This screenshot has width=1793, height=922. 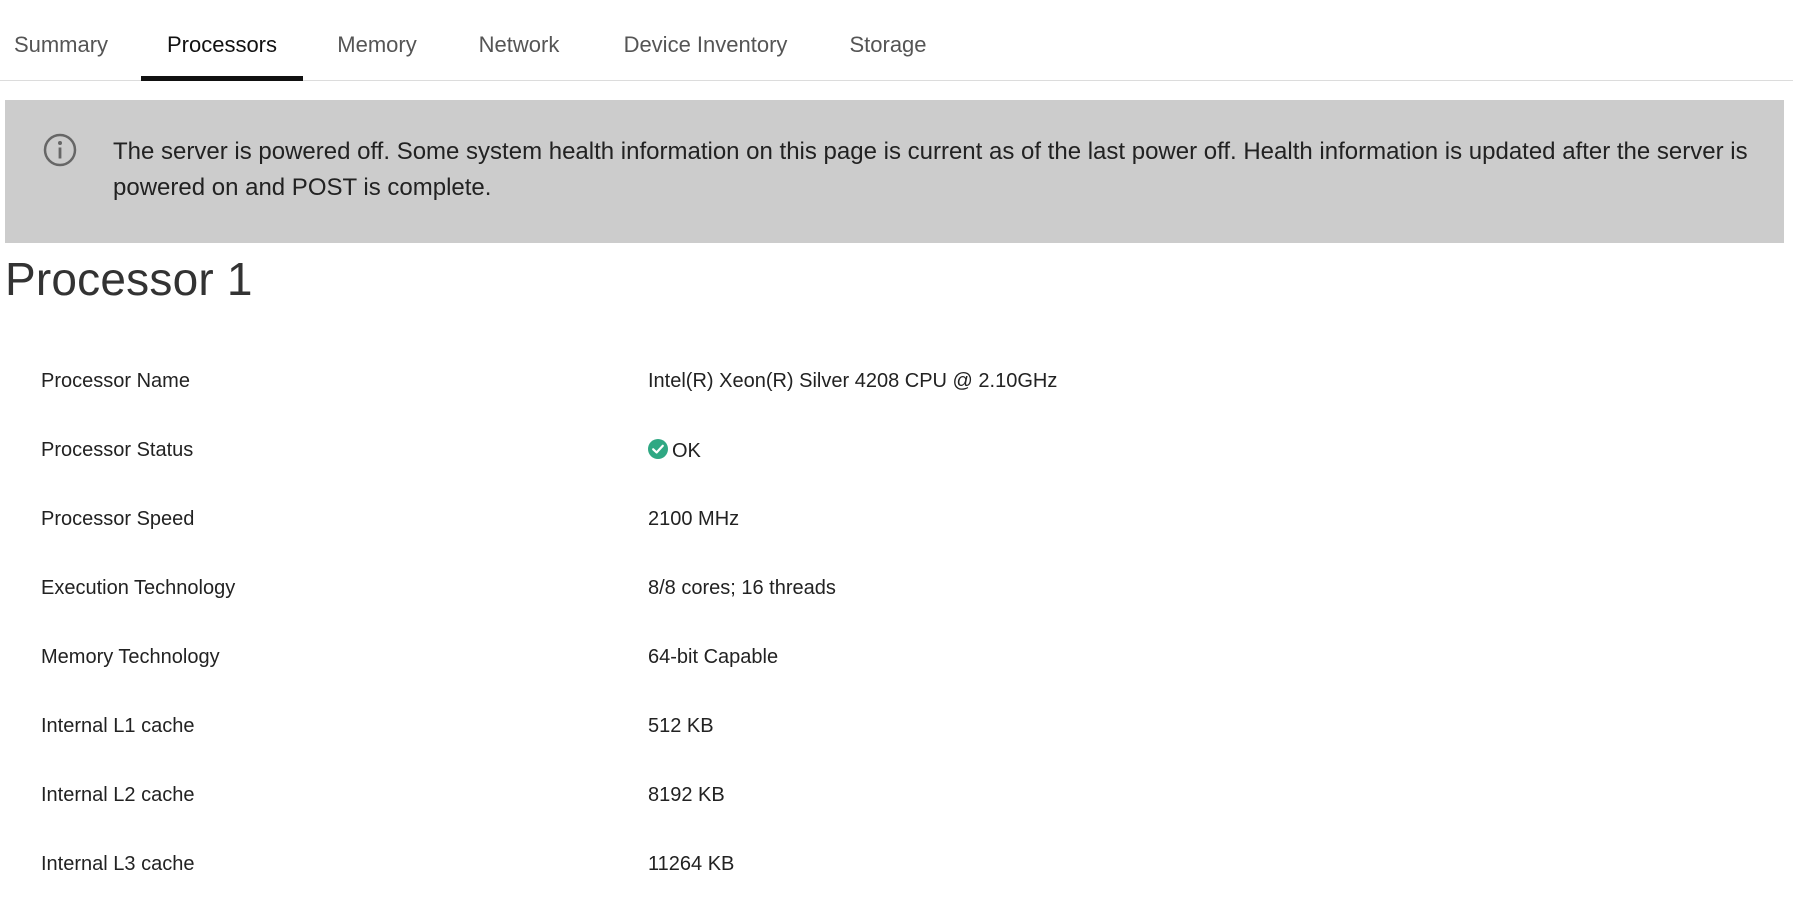 I want to click on detail-label: Processor Speed, so click(x=118, y=519).